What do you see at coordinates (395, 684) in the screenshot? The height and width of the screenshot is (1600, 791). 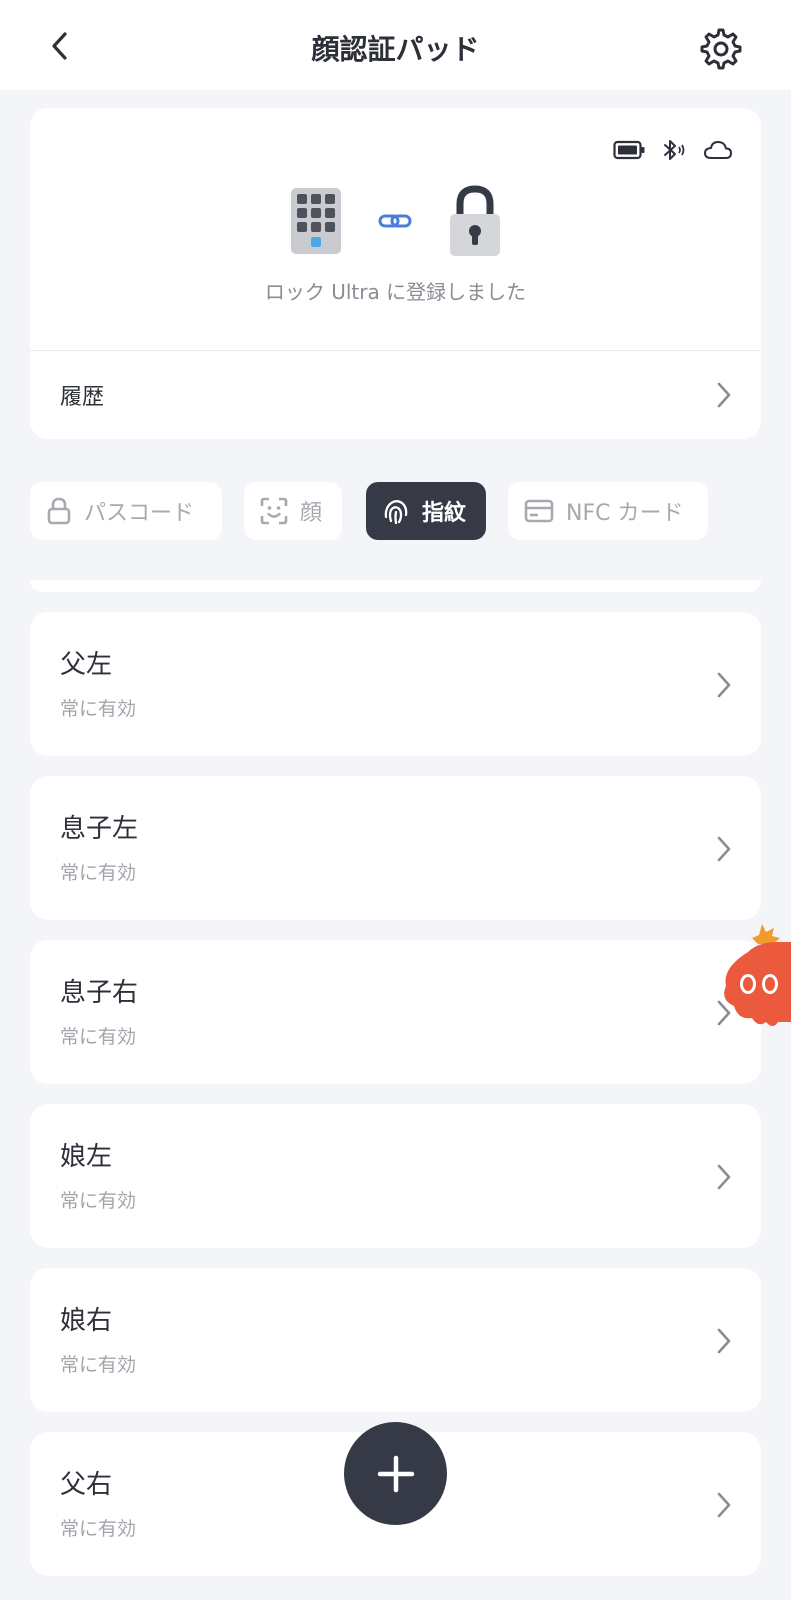 I see `list-item: 父左 常に有効` at bounding box center [395, 684].